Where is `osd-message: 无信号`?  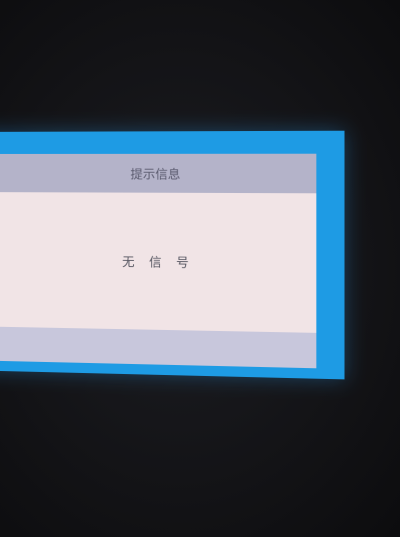
osd-message: 无信号 is located at coordinates (163, 262).